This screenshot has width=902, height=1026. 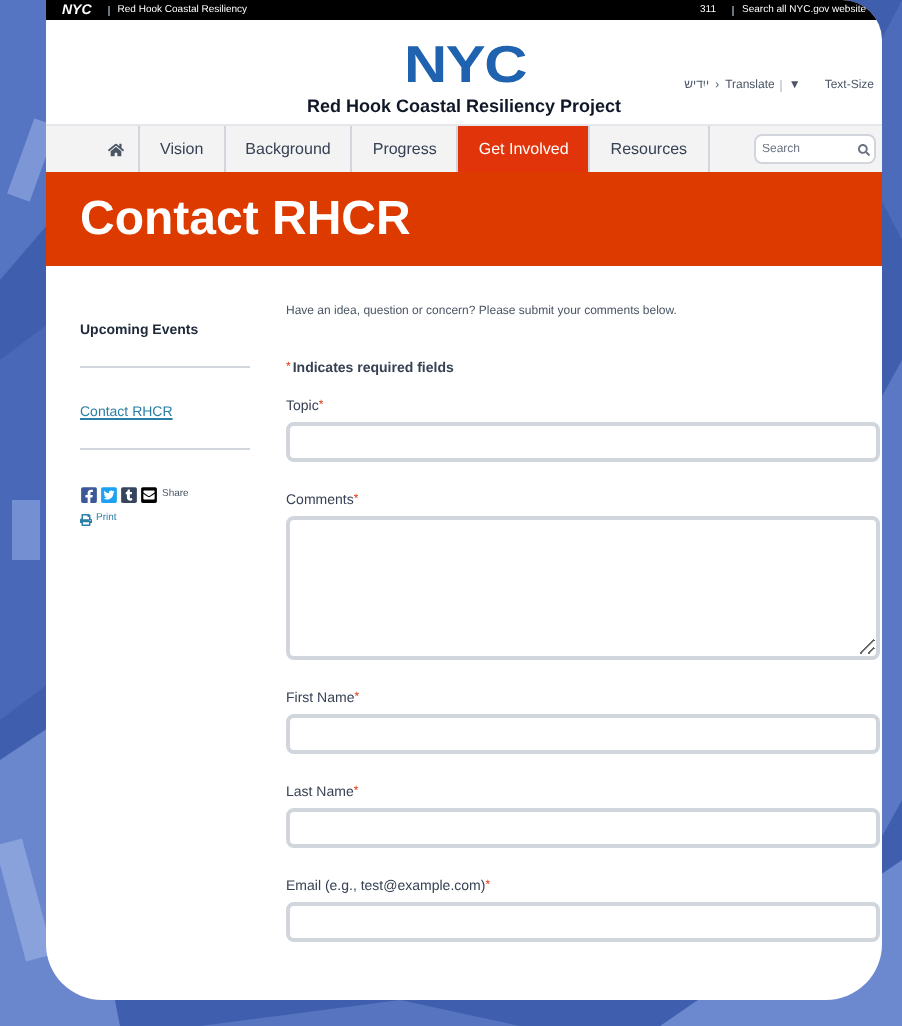 I want to click on nav-tab: Get Involved, so click(x=524, y=149).